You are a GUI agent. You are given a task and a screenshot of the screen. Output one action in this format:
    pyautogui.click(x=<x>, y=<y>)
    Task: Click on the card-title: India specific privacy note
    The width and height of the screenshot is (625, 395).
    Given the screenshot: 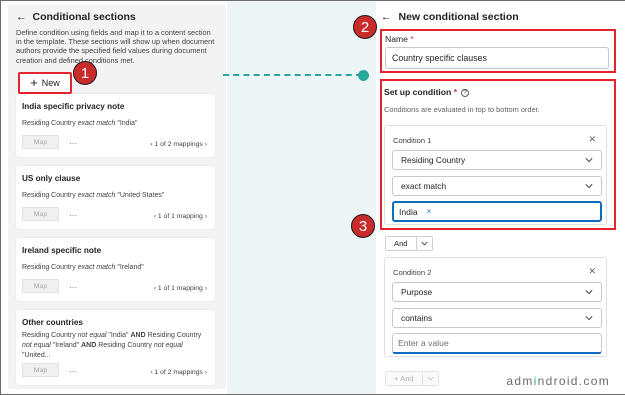 What is the action you would take?
    pyautogui.click(x=73, y=106)
    